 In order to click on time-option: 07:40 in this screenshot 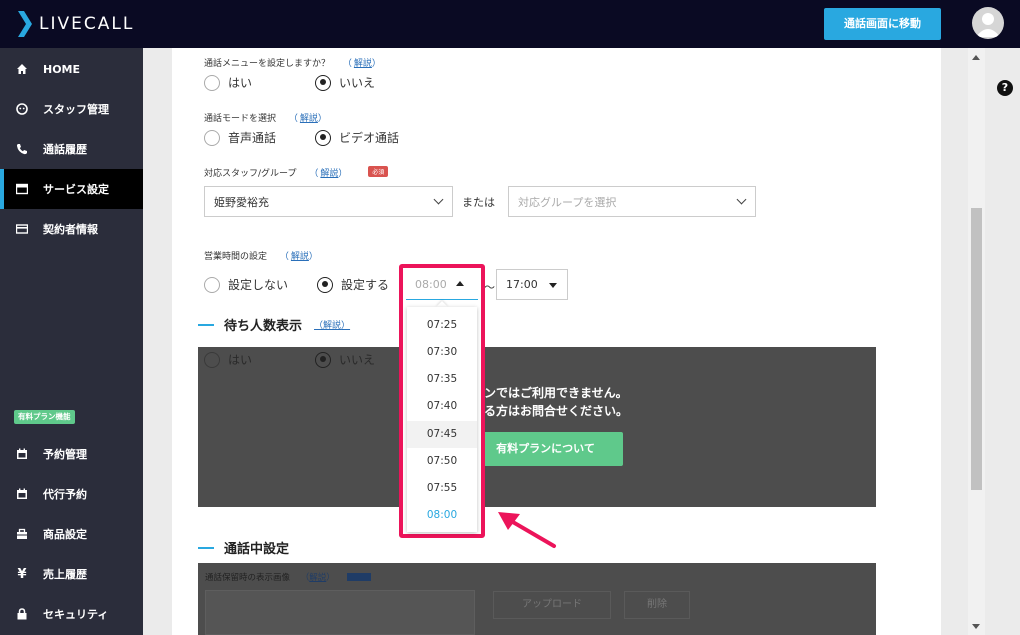, I will do `click(442, 406)`.